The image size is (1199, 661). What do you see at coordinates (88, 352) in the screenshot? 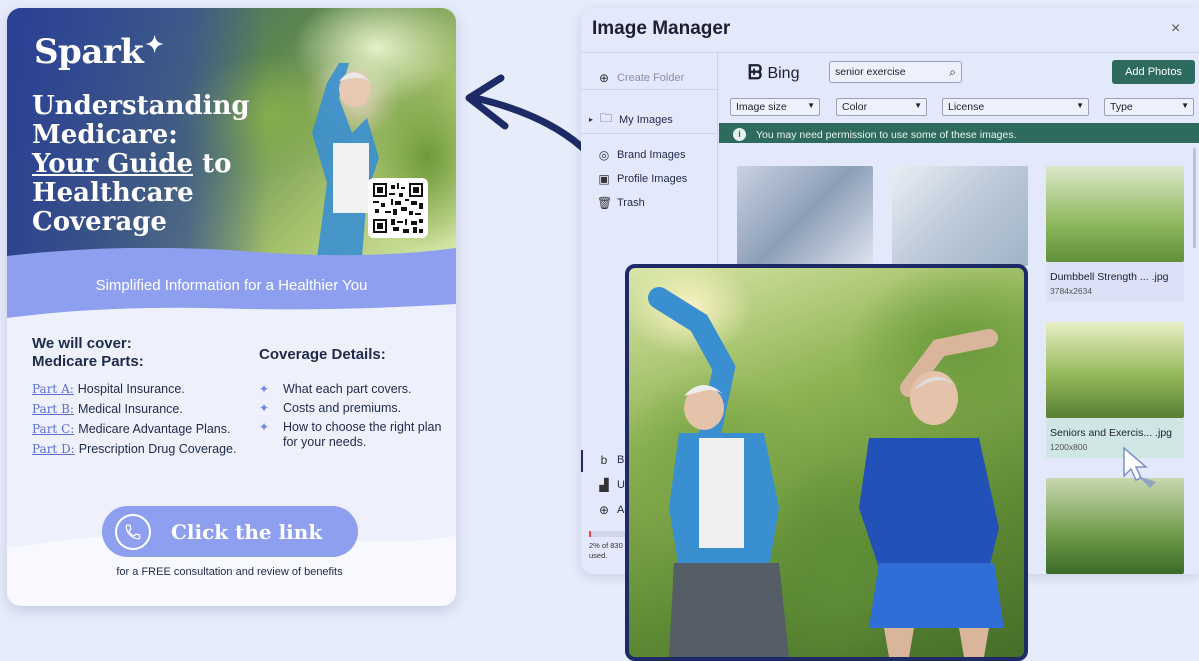
I see `medicare-parts-heading: We will cover: Medicare Parts:` at bounding box center [88, 352].